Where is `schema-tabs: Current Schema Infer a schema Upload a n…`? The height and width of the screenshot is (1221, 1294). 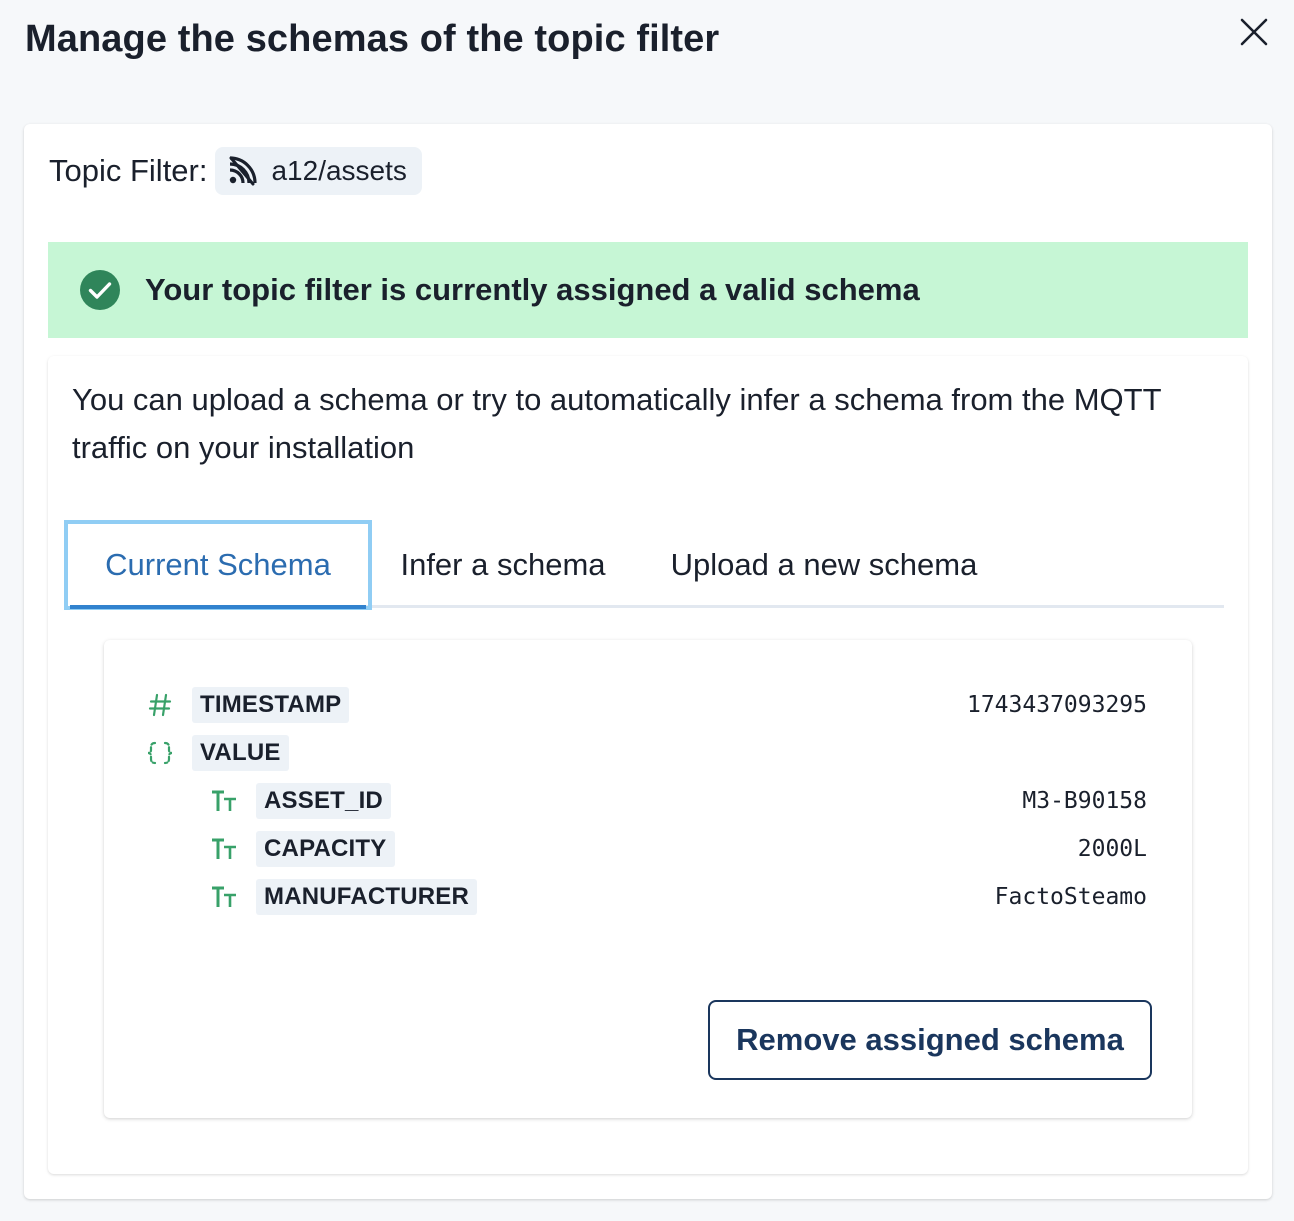
schema-tabs: Current Schema Infer a schema Upload a n… is located at coordinates (644, 565).